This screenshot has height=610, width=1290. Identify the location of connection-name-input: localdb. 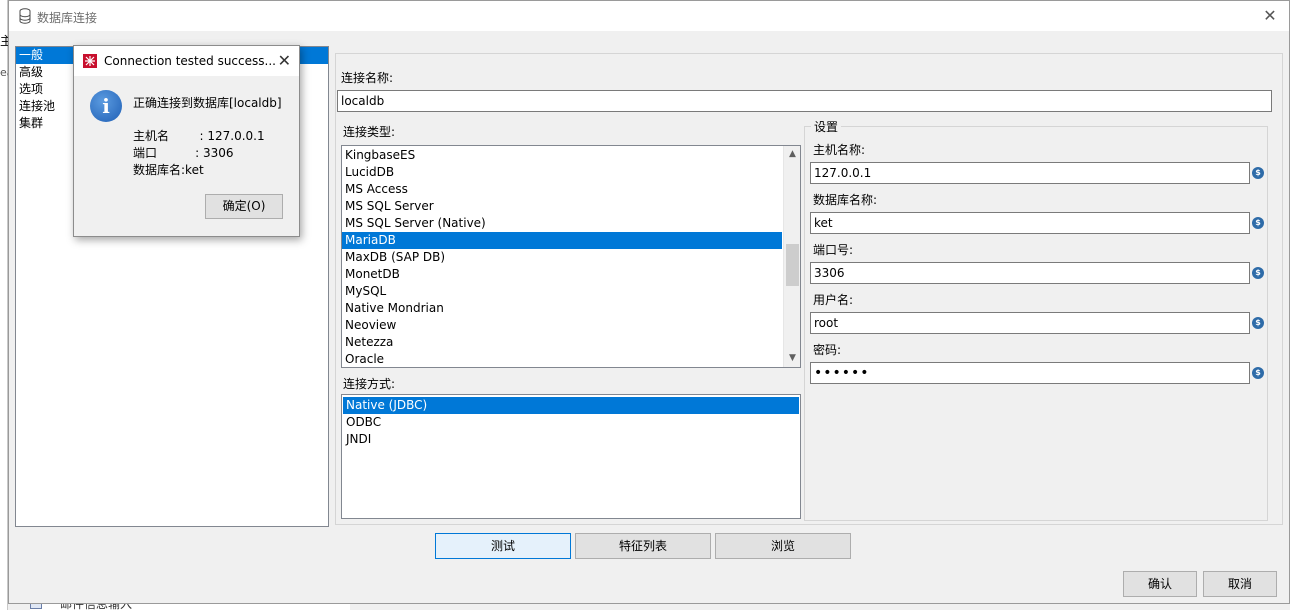
(804, 101).